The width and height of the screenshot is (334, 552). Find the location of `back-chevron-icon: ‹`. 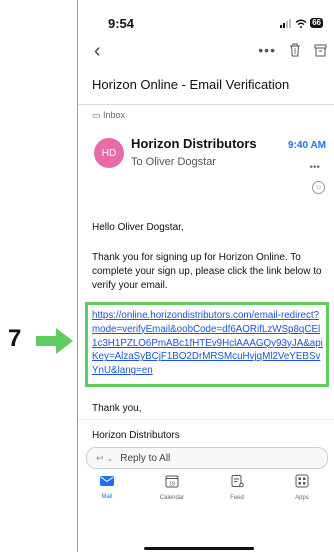

back-chevron-icon: ‹ is located at coordinates (97, 51).